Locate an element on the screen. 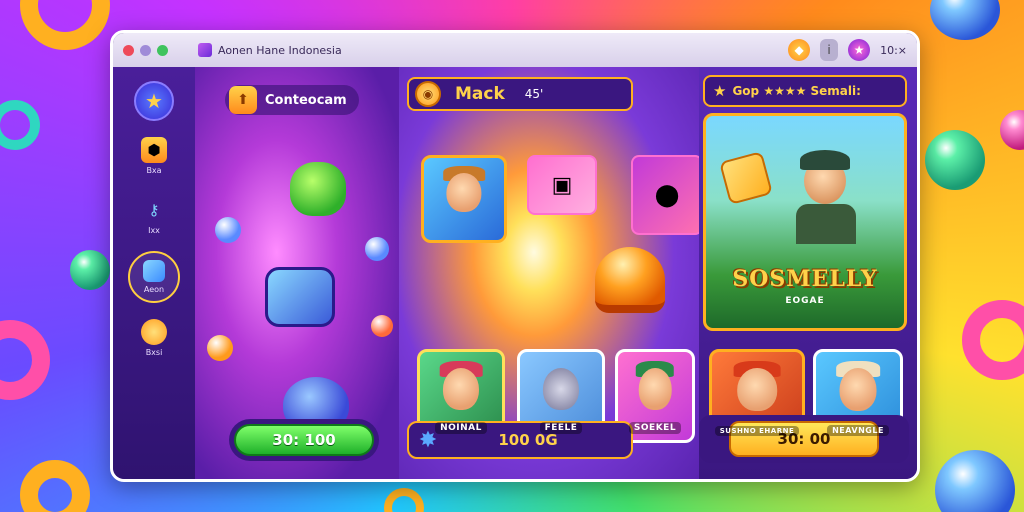 The image size is (1024, 512). coin-icon: ◉ is located at coordinates (428, 94).